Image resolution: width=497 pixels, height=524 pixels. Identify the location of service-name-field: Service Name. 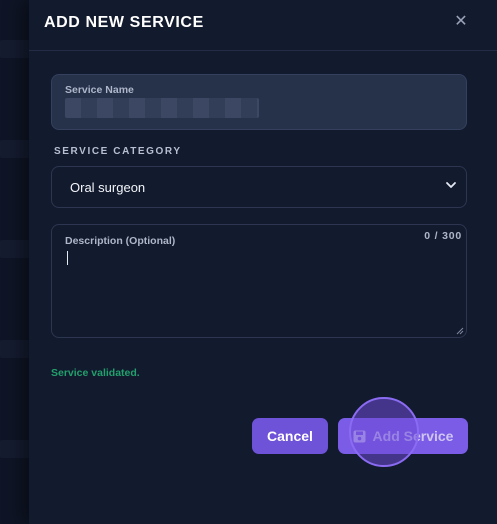
(259, 102).